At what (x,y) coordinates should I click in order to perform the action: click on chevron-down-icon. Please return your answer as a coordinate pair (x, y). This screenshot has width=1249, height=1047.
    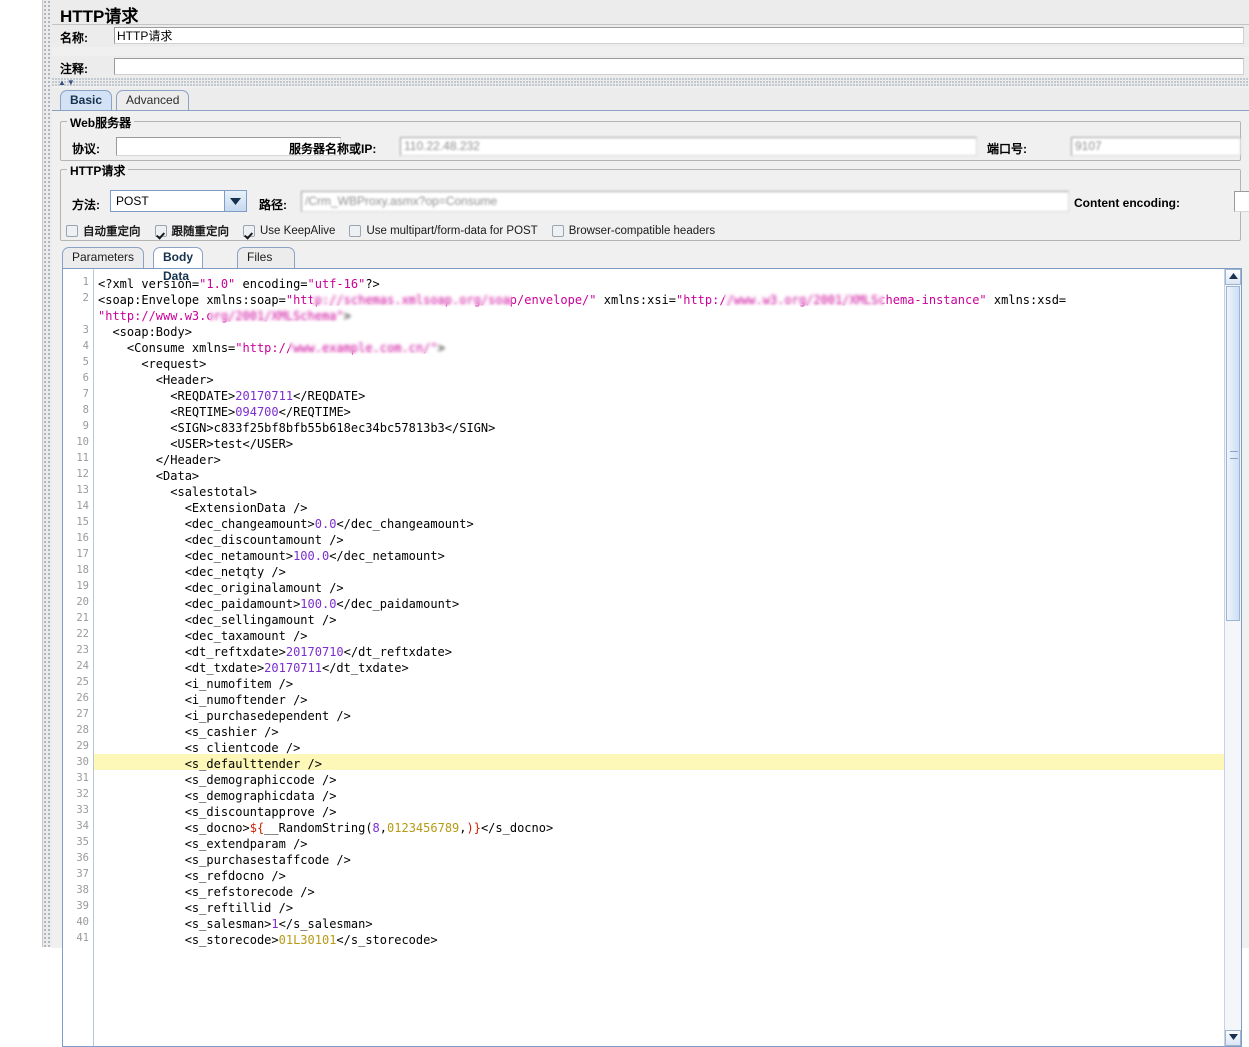
    Looking at the image, I should click on (235, 201).